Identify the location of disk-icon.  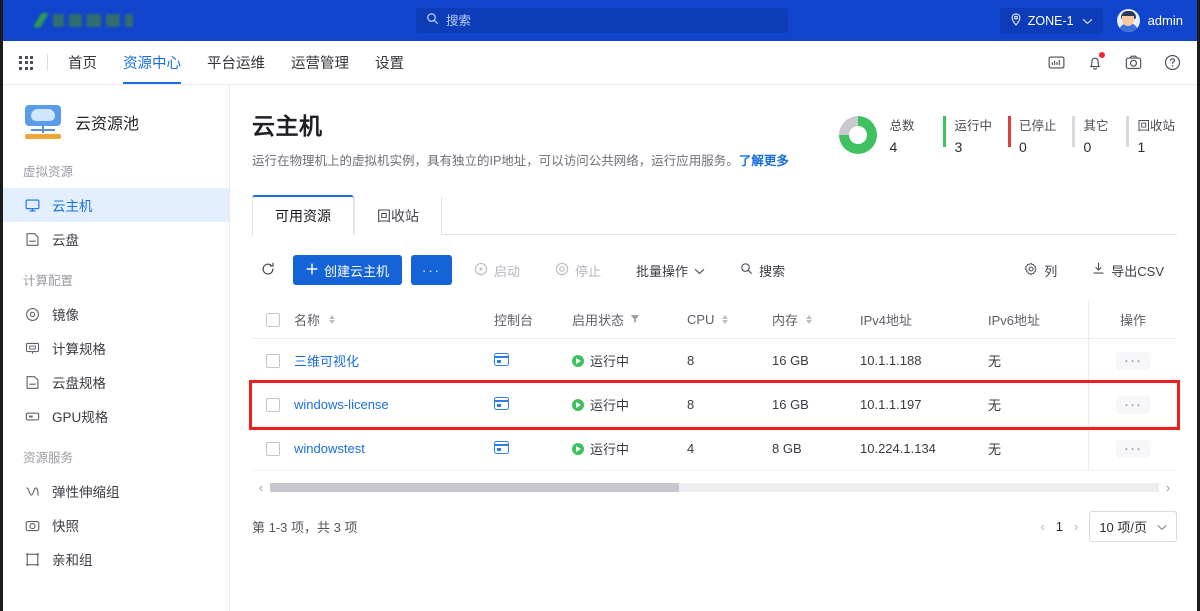
(33, 239).